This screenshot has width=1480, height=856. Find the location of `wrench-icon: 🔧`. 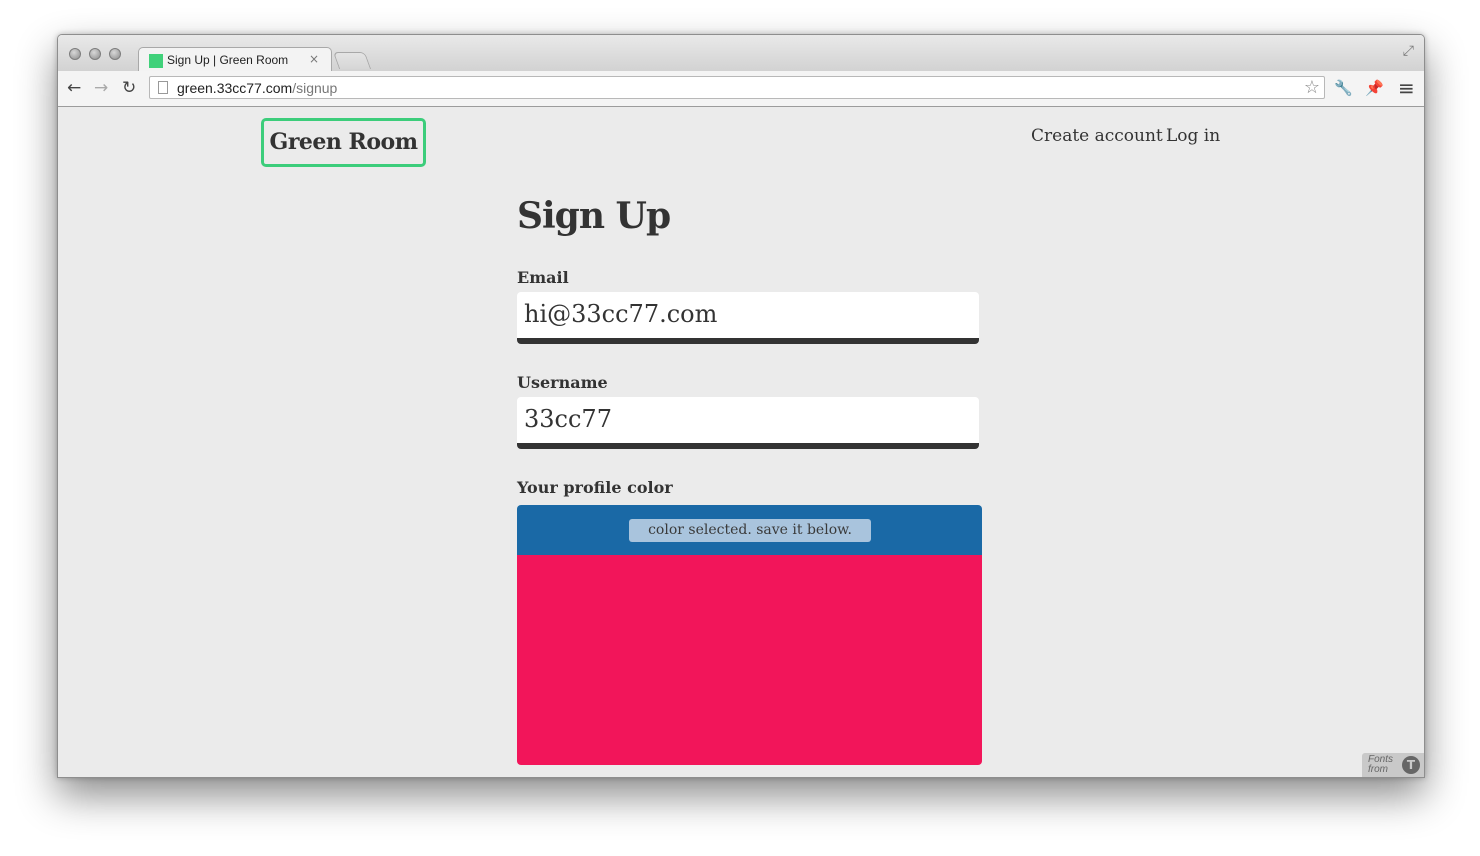

wrench-icon: 🔧 is located at coordinates (1343, 88).